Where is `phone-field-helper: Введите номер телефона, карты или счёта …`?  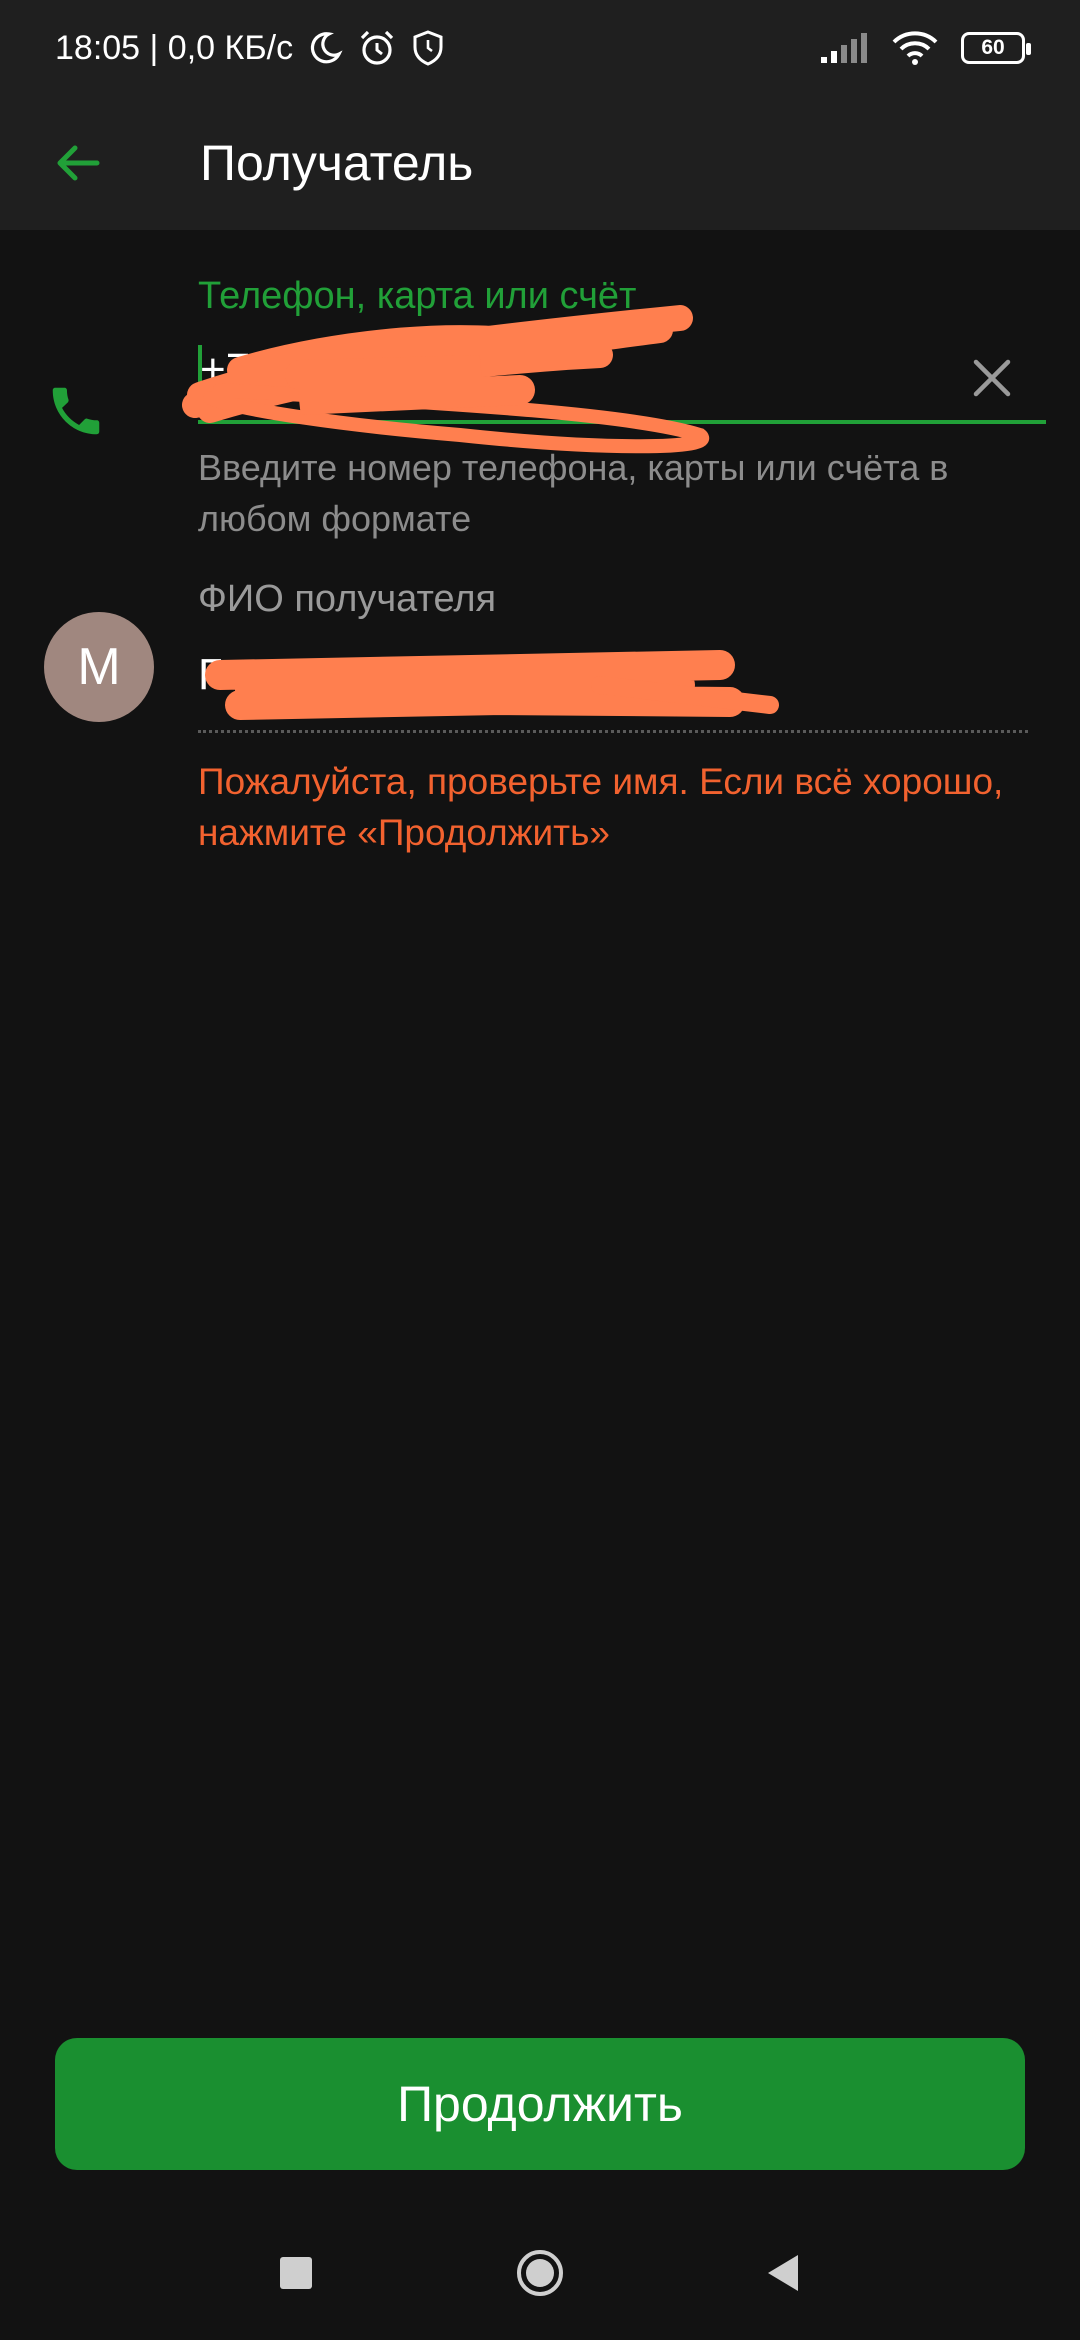 phone-field-helper: Введите номер телефона, карты или счёта … is located at coordinates (573, 493).